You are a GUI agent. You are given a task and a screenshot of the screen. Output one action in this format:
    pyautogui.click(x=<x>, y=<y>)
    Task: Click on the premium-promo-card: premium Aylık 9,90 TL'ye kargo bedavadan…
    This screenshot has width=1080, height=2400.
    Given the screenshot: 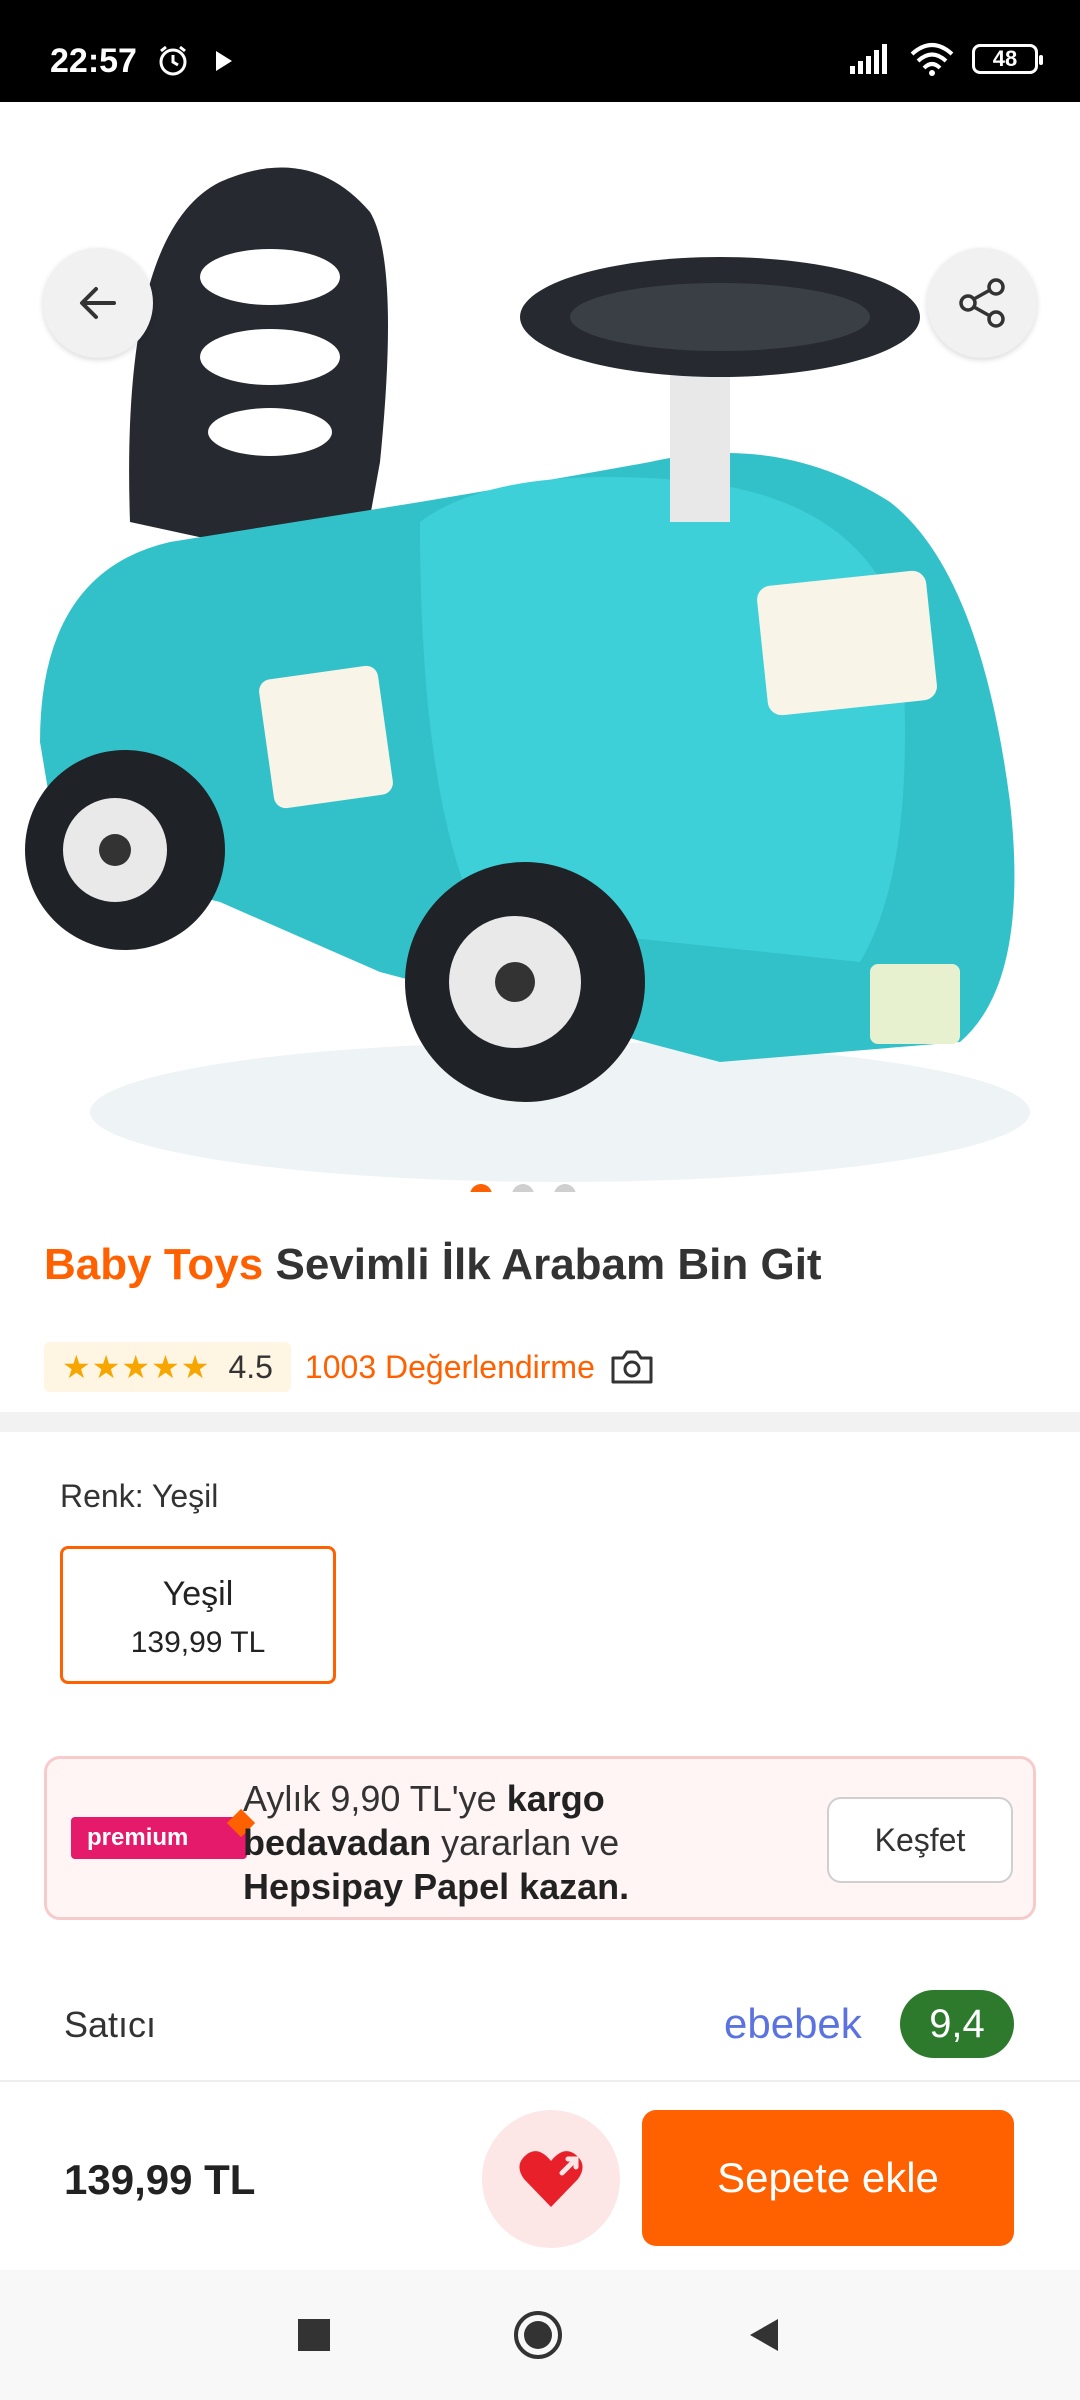 What is the action you would take?
    pyautogui.click(x=540, y=1838)
    